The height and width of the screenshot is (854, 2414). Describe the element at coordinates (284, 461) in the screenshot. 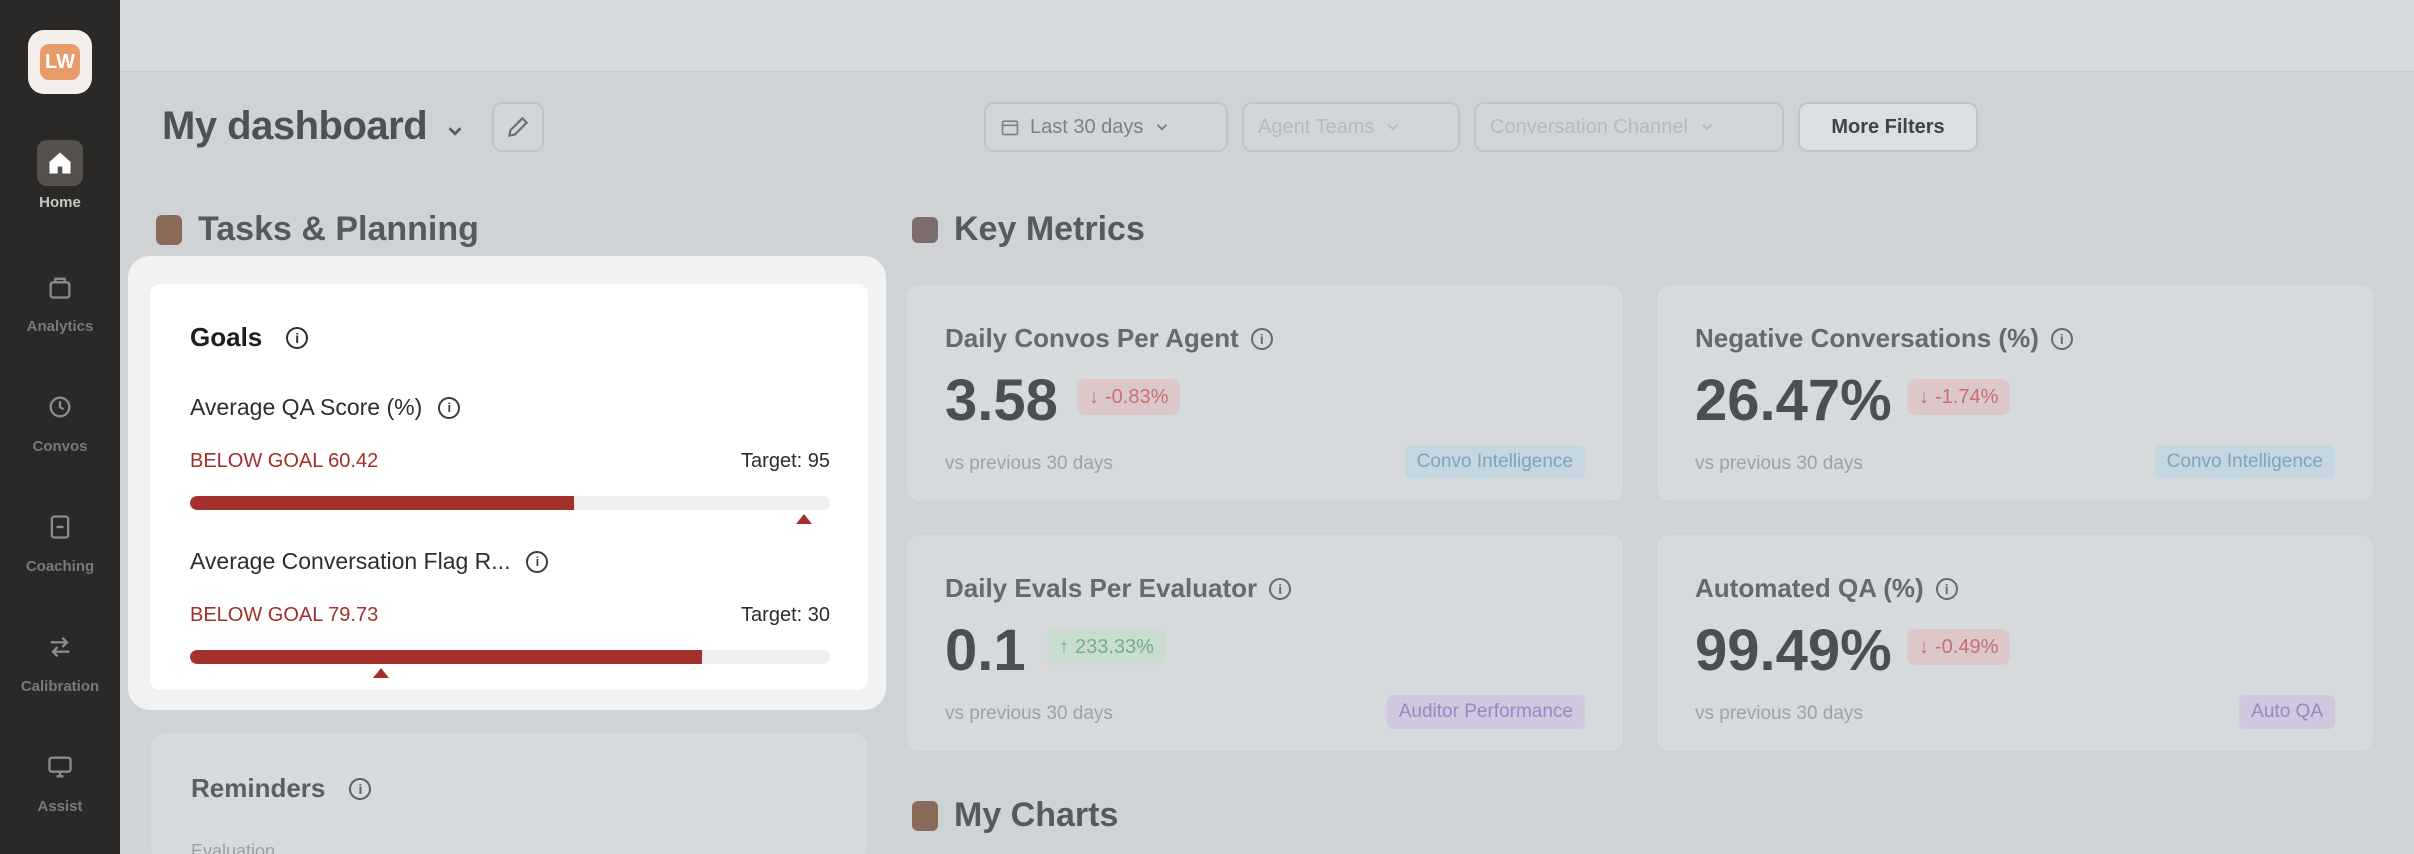

I see `goal-status: BELOW GOAL 60.42` at that location.